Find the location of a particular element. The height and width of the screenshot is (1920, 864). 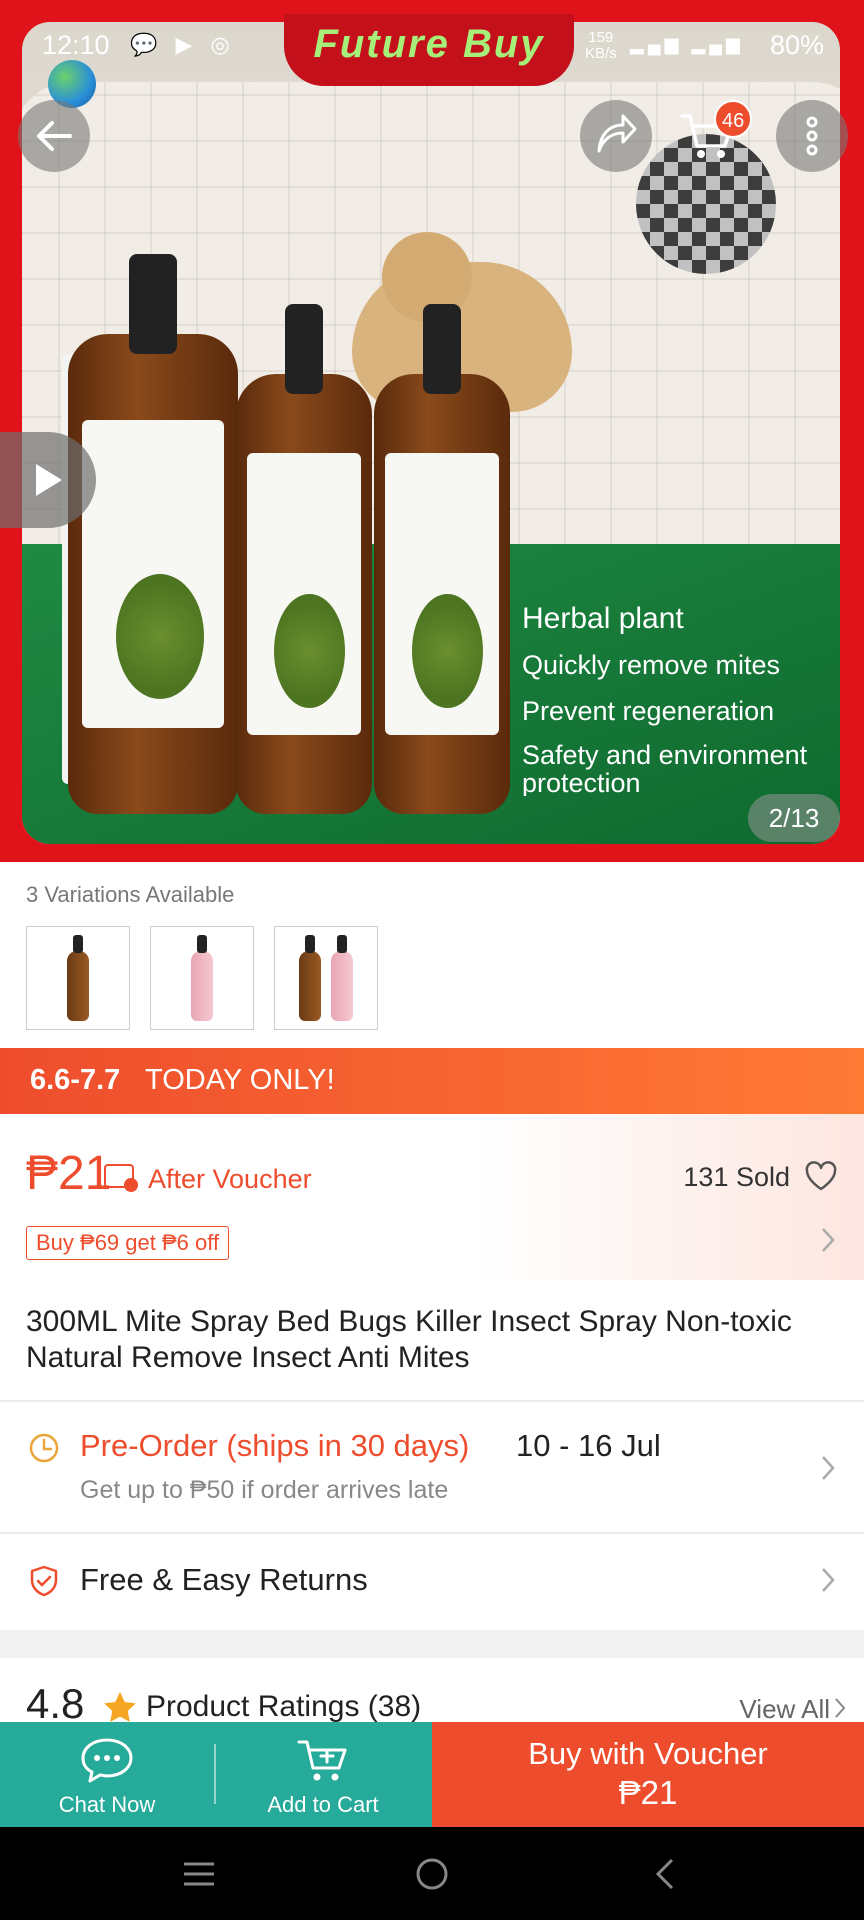

add-to-cart-button: Add to Cart is located at coordinates (323, 1774).